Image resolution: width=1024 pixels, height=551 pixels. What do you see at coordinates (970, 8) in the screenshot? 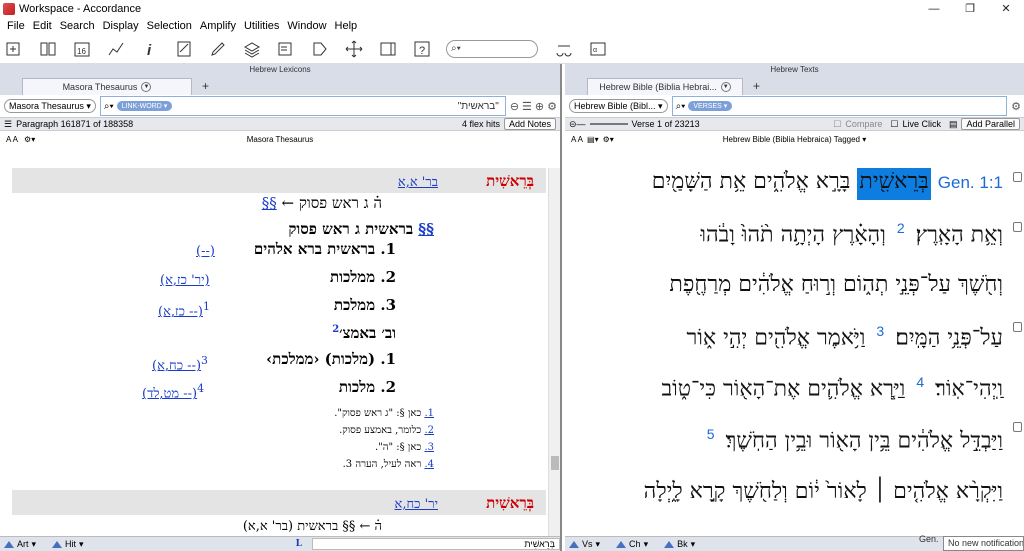
I see `restore-button: ❐` at bounding box center [970, 8].